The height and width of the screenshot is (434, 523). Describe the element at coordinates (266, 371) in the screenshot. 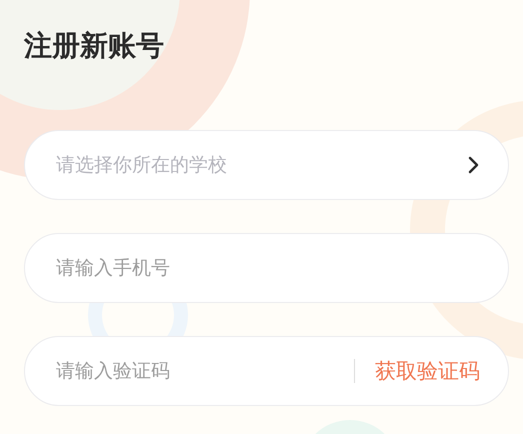

I see `code-field: 请输入验证码 获取验证码` at that location.